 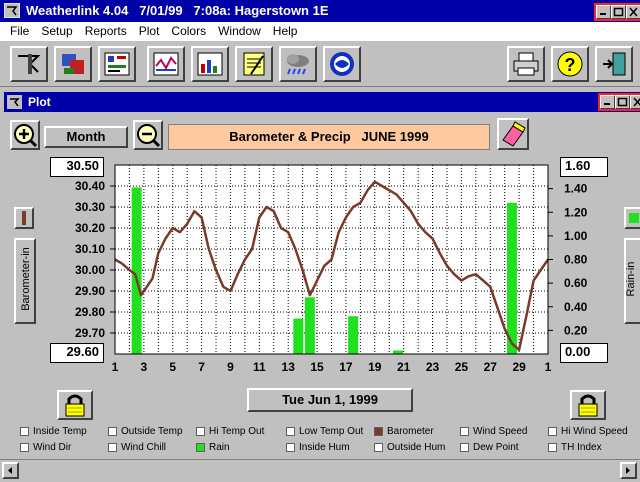 I want to click on legend-label: Wind Speed, so click(x=500, y=431).